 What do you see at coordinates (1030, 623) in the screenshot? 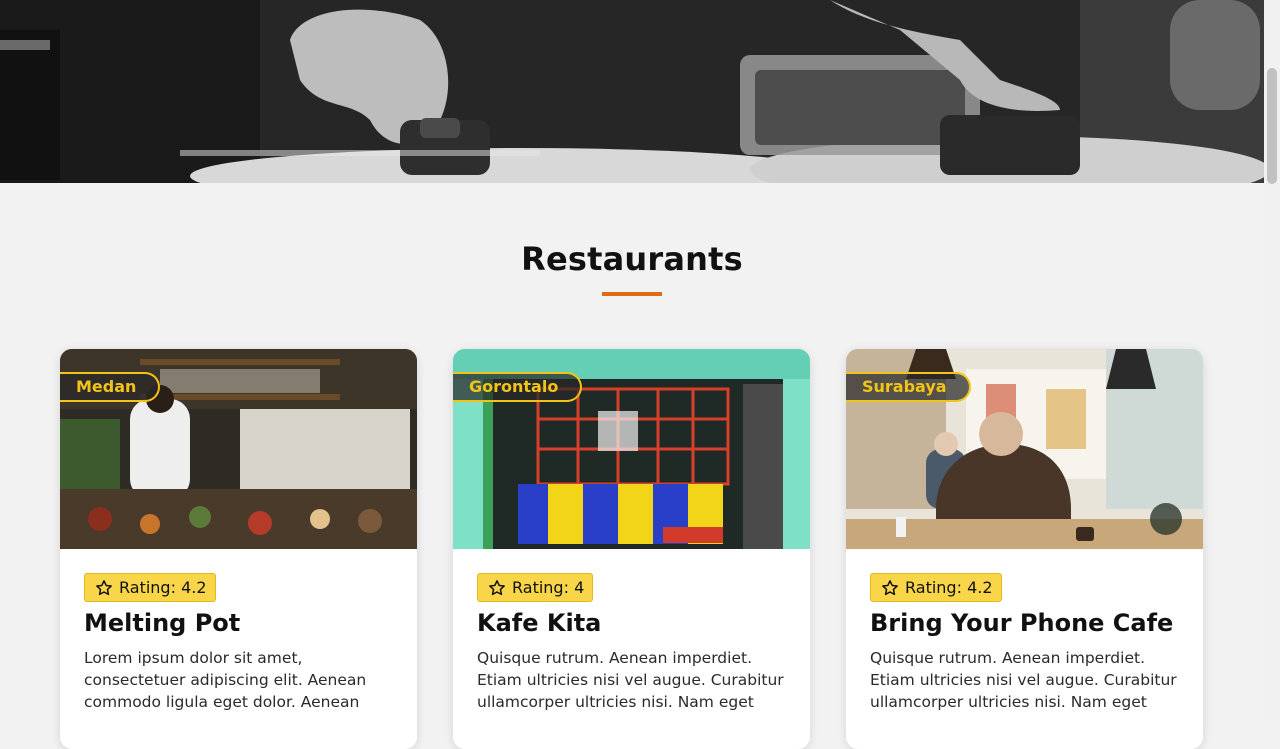
I see `restaurant-name: Bring Your Phone Cafe` at bounding box center [1030, 623].